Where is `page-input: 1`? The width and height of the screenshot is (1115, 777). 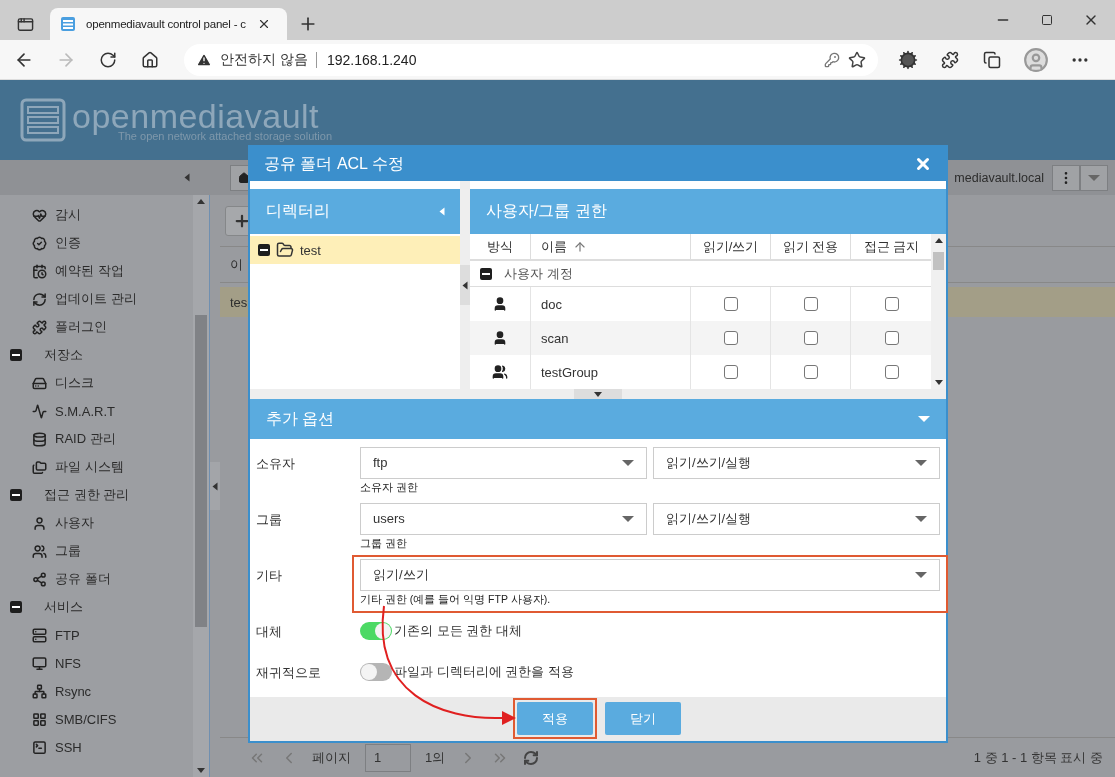 page-input: 1 is located at coordinates (388, 757).